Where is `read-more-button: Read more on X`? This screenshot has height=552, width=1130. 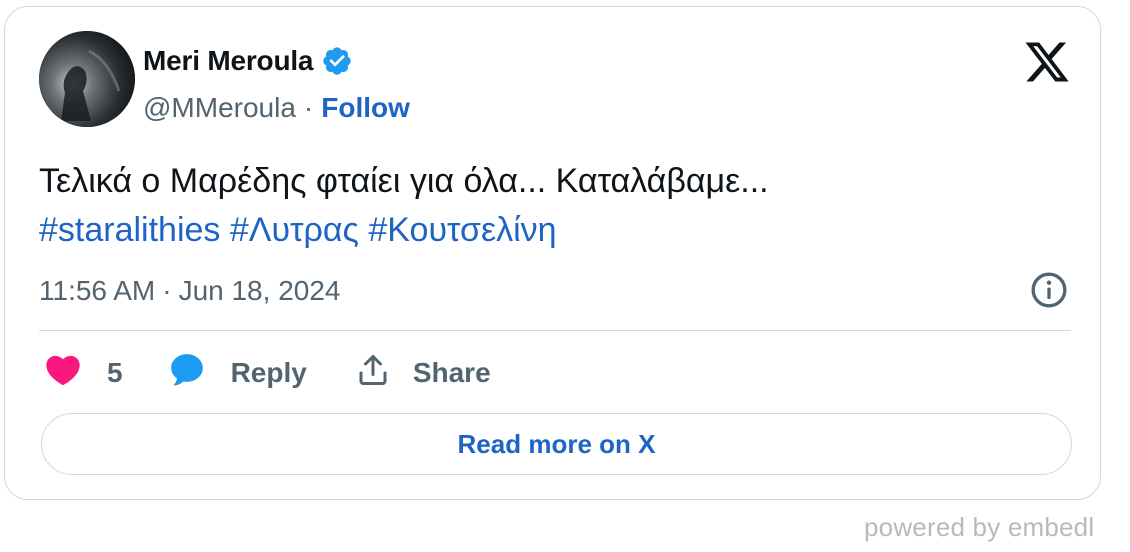 read-more-button: Read more on X is located at coordinates (556, 444).